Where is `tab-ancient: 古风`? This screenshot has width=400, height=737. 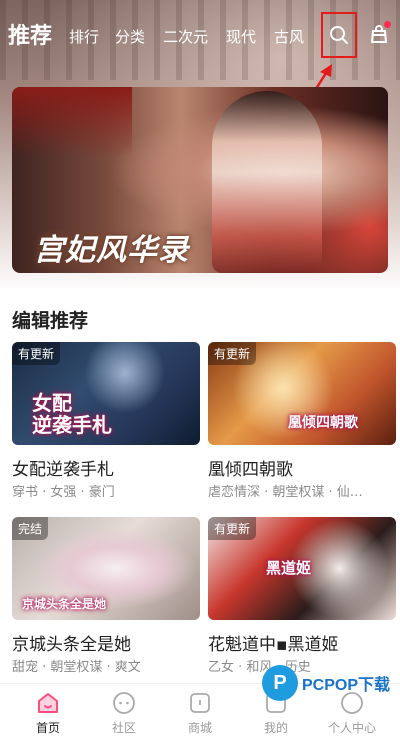 tab-ancient: 古风 is located at coordinates (289, 36).